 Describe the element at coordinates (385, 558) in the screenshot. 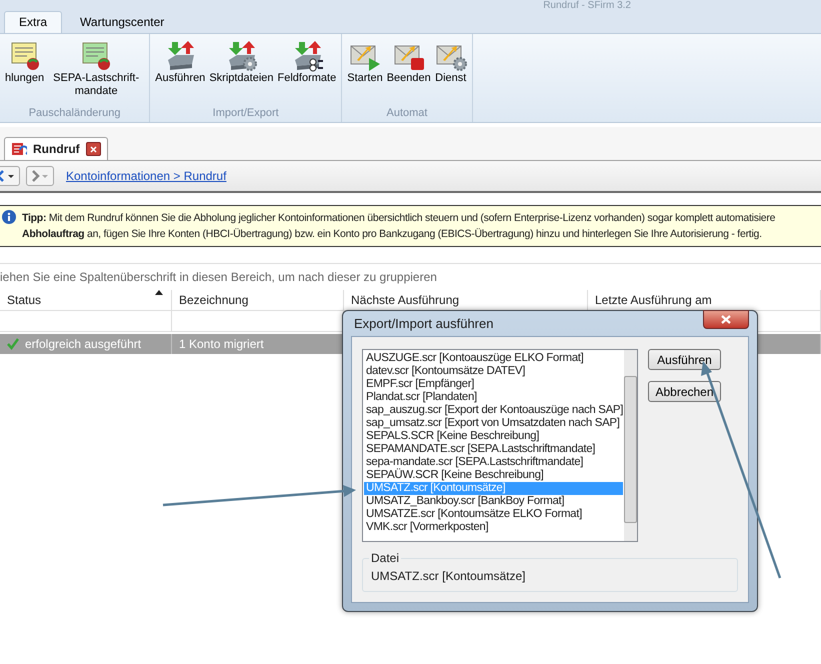

I see `groupbox-label: Datei` at that location.